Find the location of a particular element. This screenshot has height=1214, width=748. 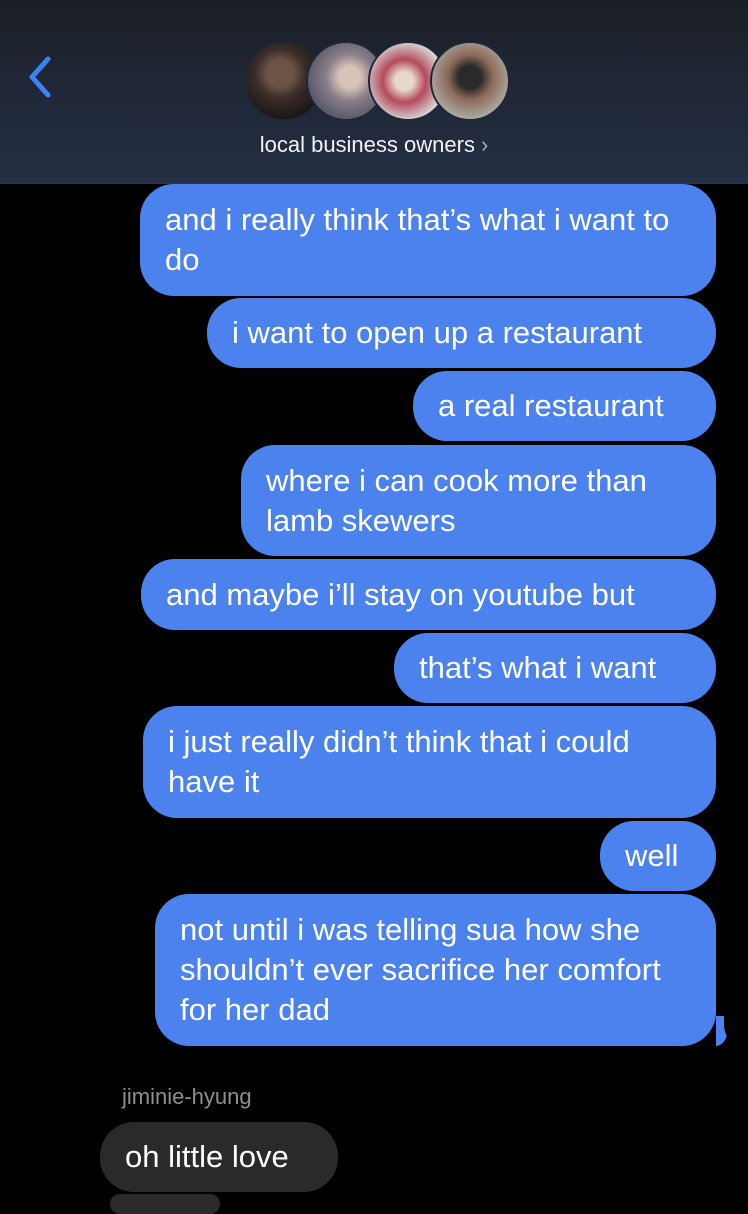

message-text: well is located at coordinates (652, 855).